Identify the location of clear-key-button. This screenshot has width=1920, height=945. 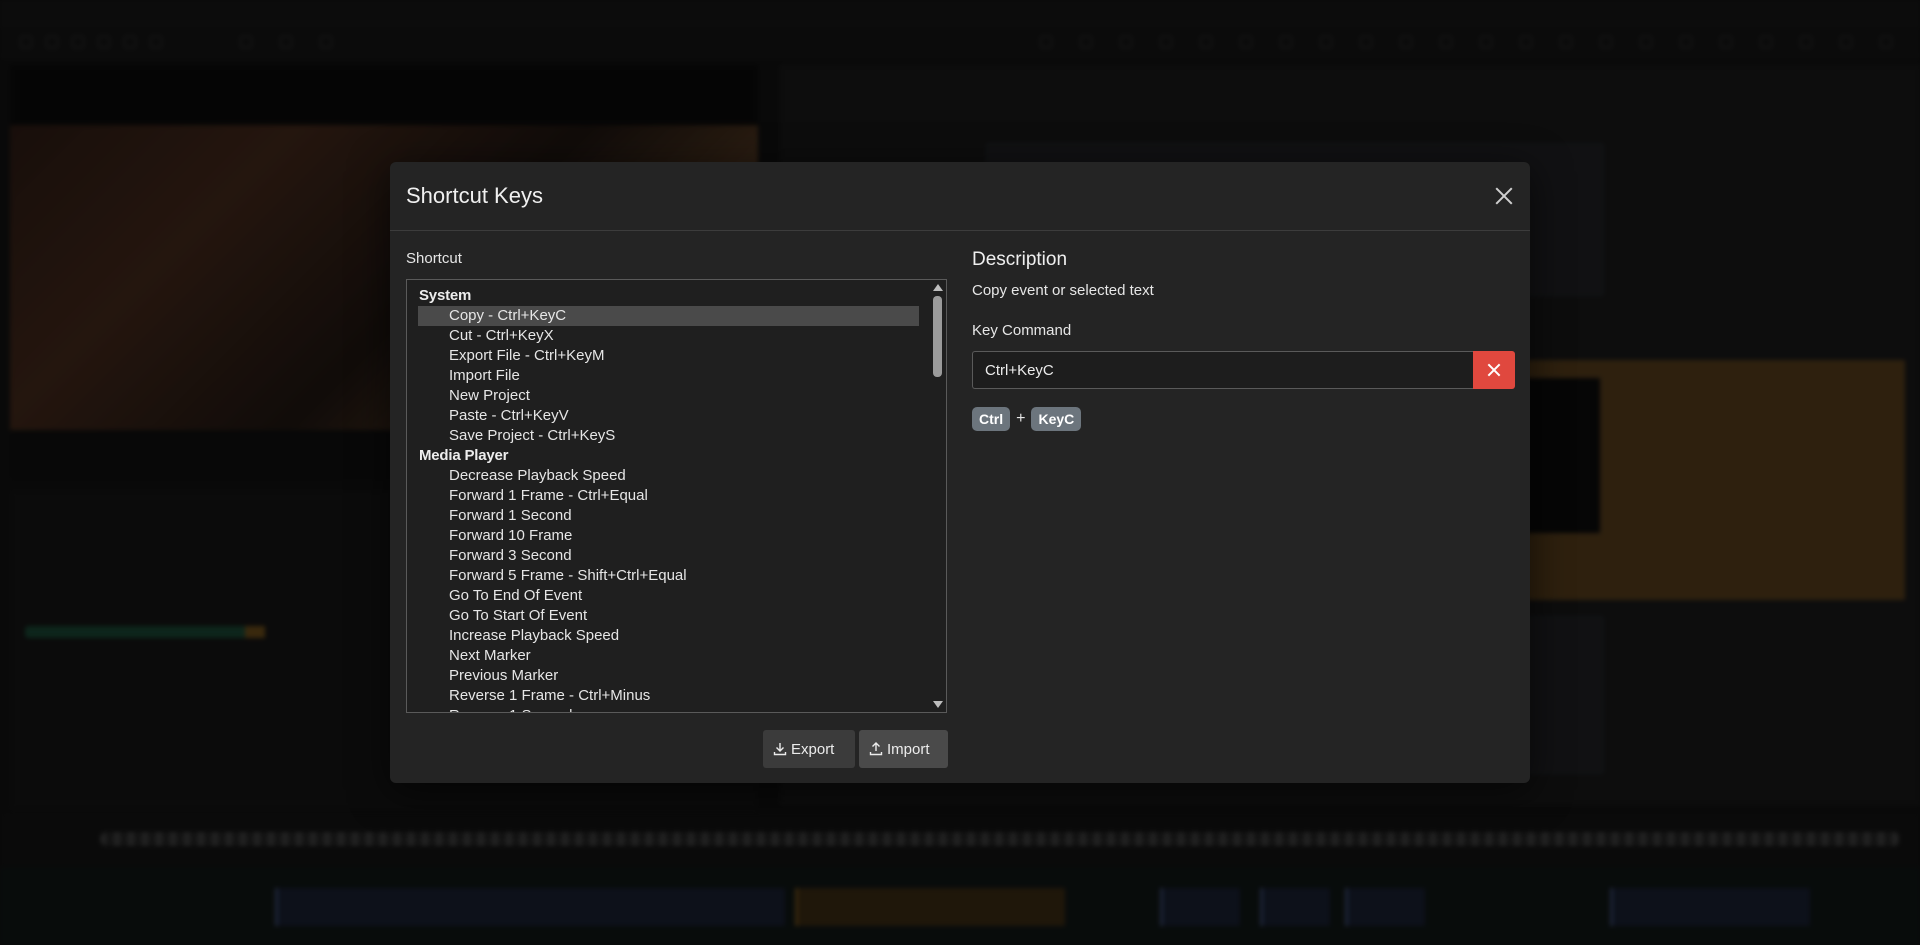
(1494, 370).